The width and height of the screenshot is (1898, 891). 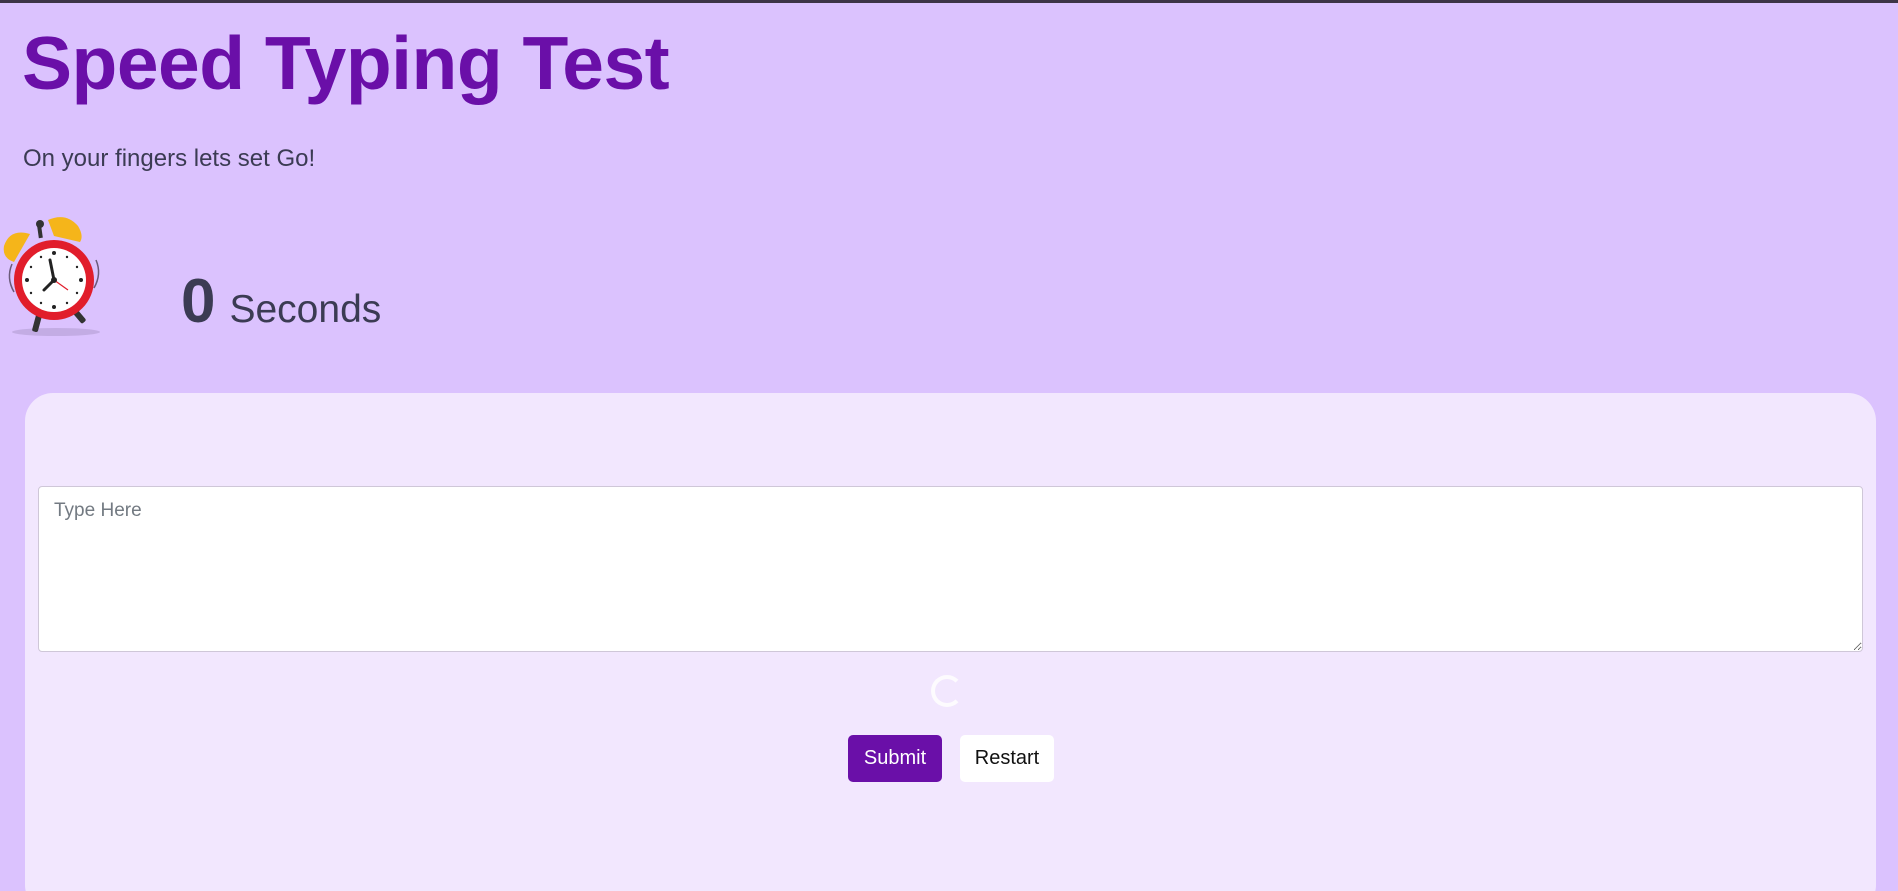 I want to click on submit-button: Submit, so click(x=895, y=758).